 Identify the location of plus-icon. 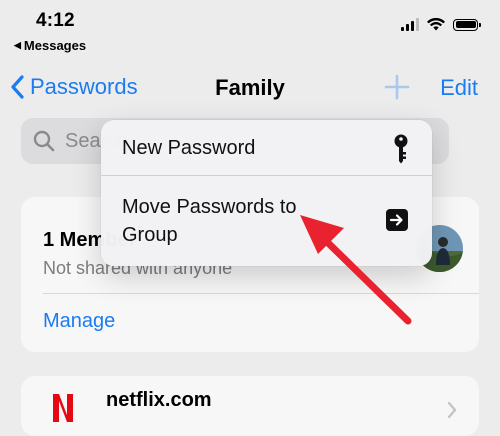
(397, 87).